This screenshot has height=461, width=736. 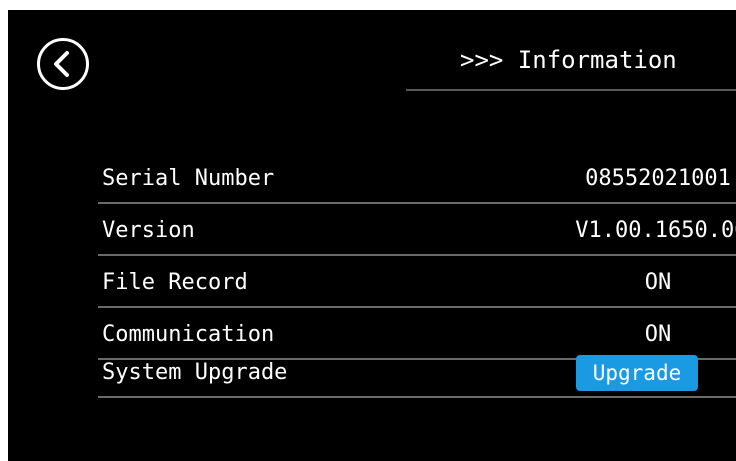 What do you see at coordinates (655, 230) in the screenshot?
I see `version-value: V1.00.1650.003` at bounding box center [655, 230].